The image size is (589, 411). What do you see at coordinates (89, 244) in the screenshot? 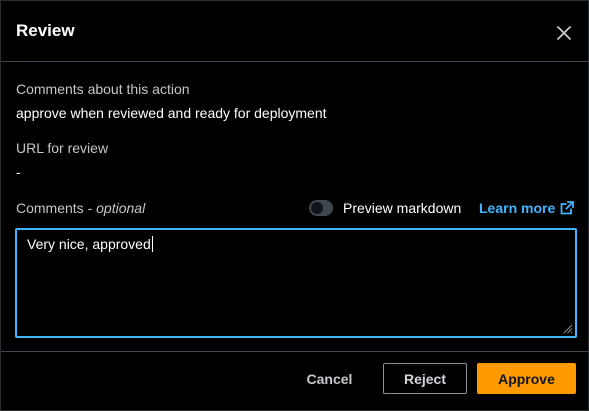
I see `comments-textarea-value: Very nice, approved` at bounding box center [89, 244].